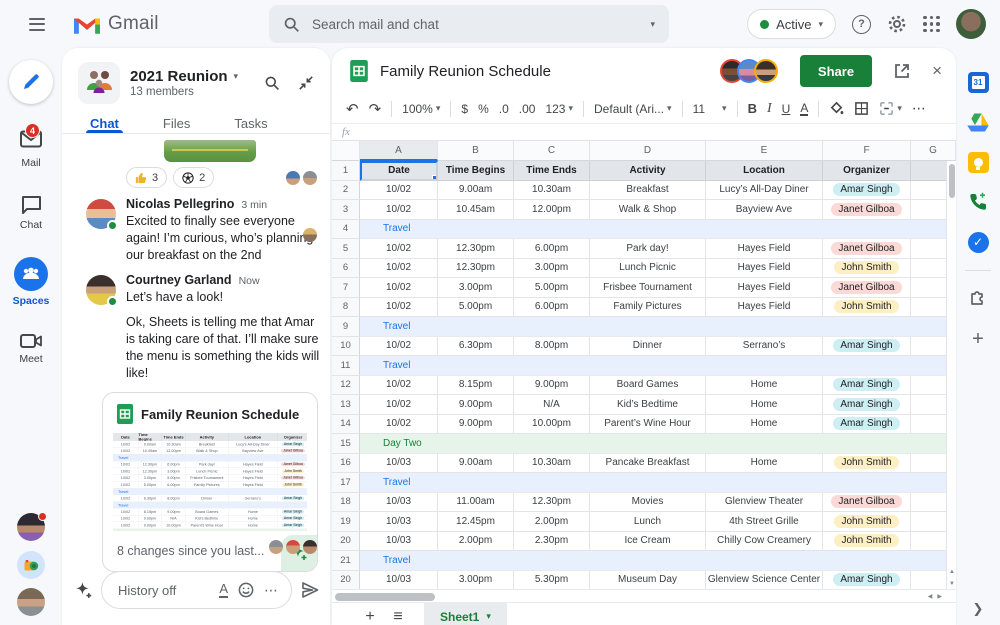 This screenshot has width=1000, height=625. What do you see at coordinates (769, 109) in the screenshot?
I see `italic-button: I` at bounding box center [769, 109].